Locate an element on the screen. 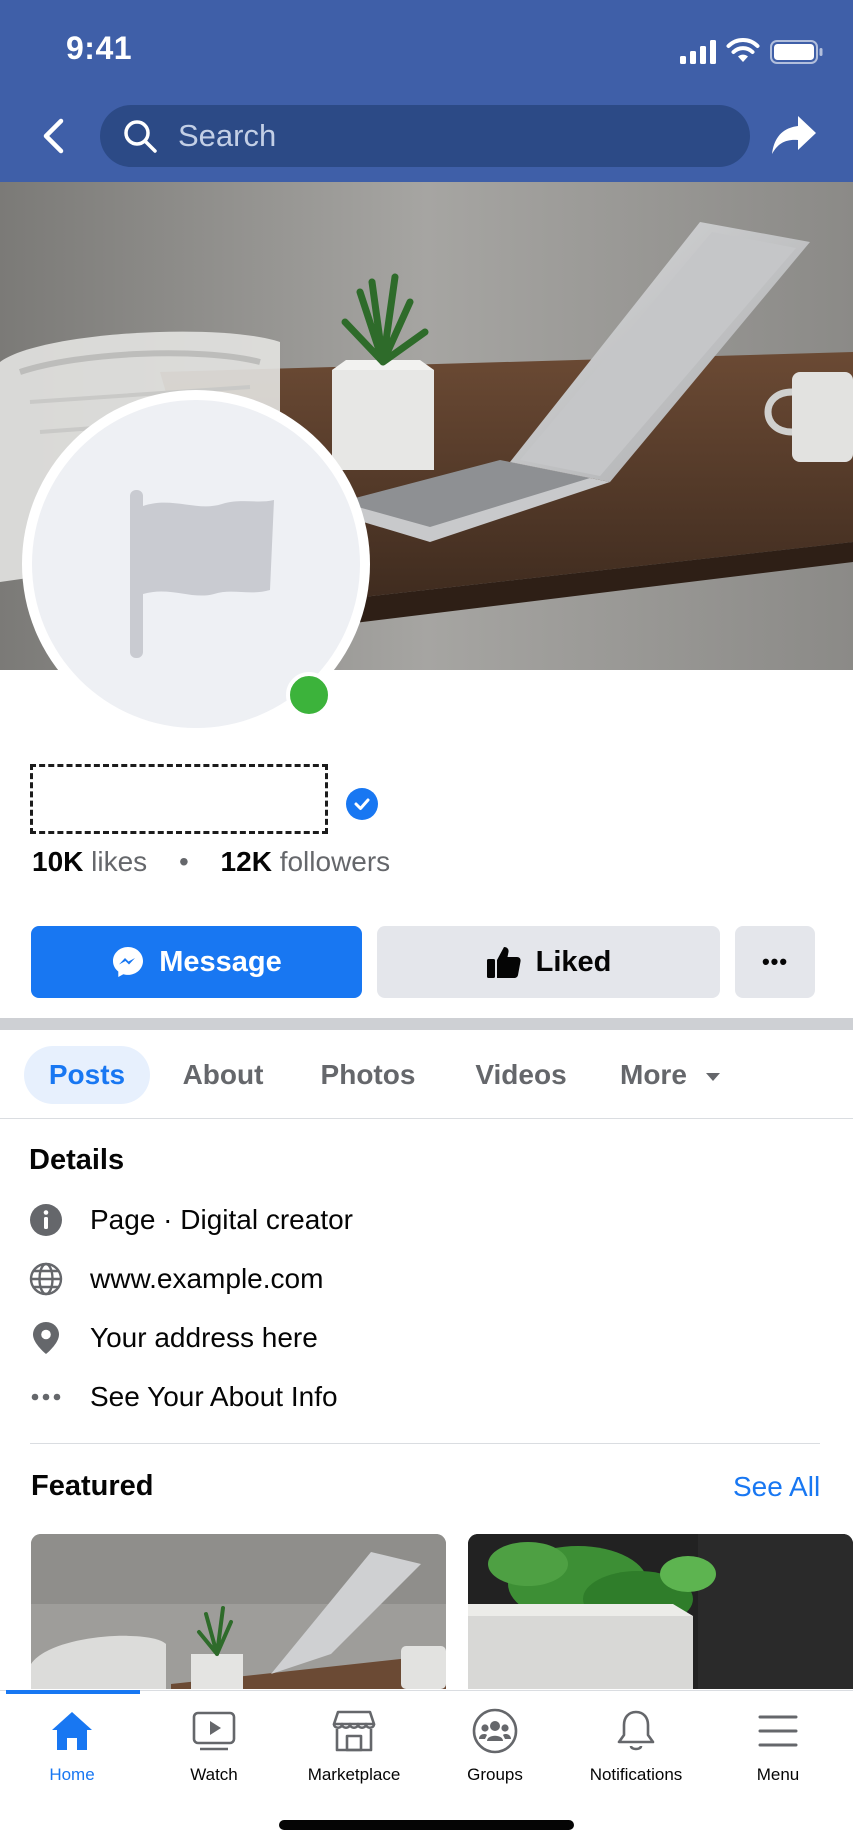 This screenshot has height=1845, width=853. nav-home-label: Home is located at coordinates (72, 1774).